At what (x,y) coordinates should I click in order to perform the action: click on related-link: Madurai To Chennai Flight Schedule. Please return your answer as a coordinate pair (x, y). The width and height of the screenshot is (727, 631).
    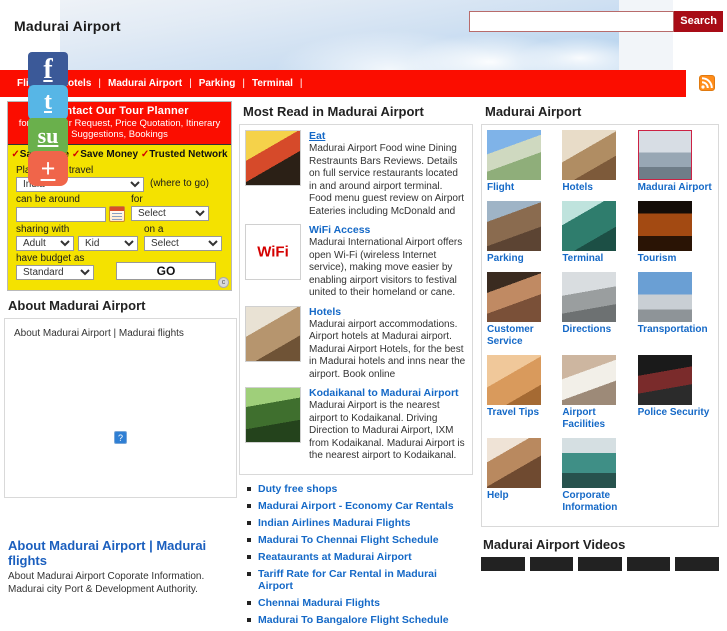
    Looking at the image, I should click on (348, 540).